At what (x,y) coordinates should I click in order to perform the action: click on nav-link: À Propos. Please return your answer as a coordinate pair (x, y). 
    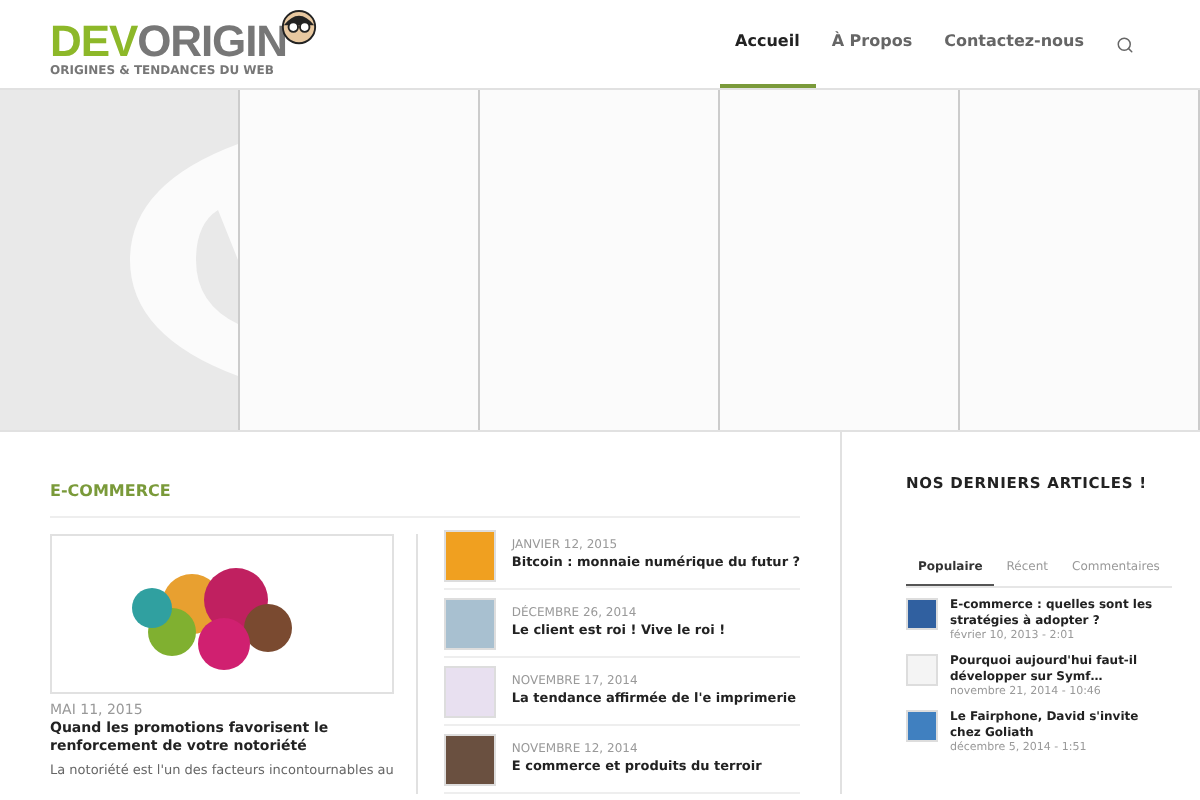
    Looking at the image, I should click on (872, 44).